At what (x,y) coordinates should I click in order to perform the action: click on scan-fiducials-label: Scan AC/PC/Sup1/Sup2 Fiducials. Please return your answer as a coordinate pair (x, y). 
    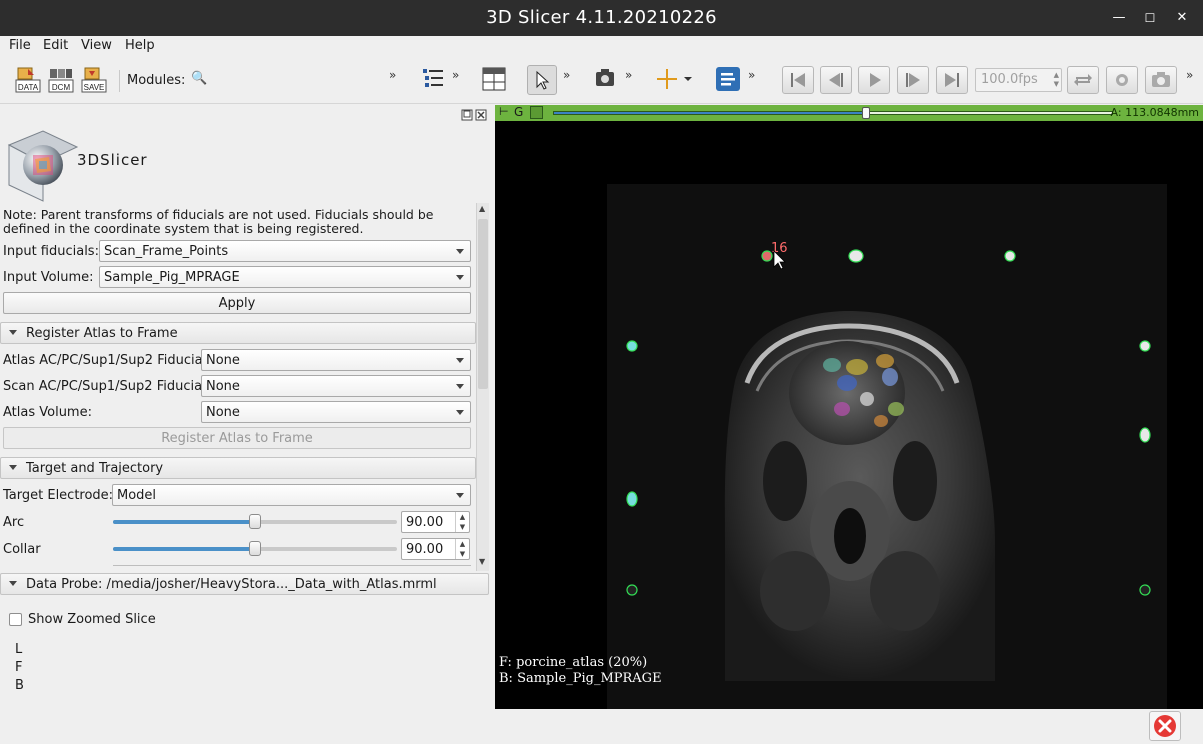
    Looking at the image, I should click on (108, 386).